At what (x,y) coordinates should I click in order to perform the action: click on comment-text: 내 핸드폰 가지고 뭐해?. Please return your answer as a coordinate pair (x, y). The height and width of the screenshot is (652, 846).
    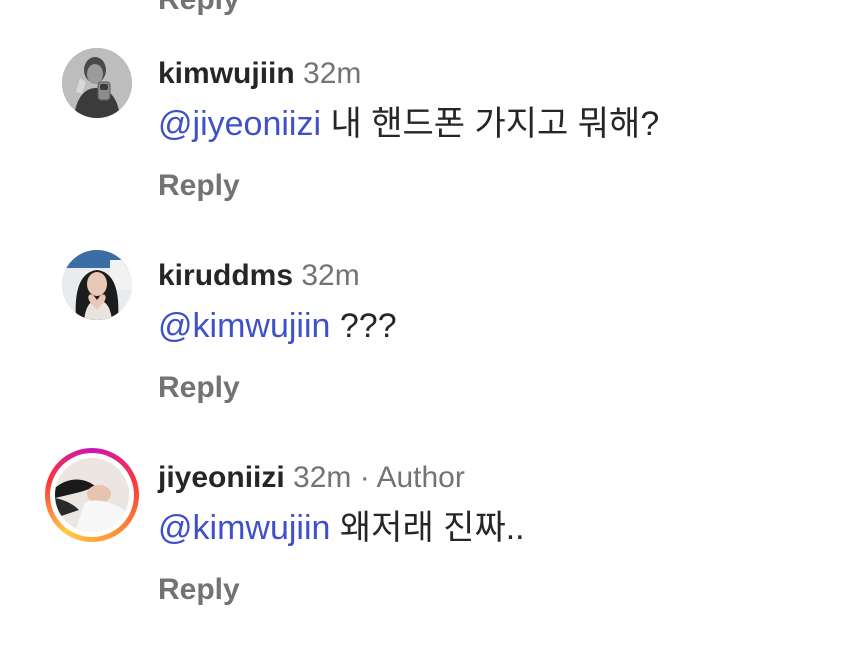
    Looking at the image, I should click on (495, 124).